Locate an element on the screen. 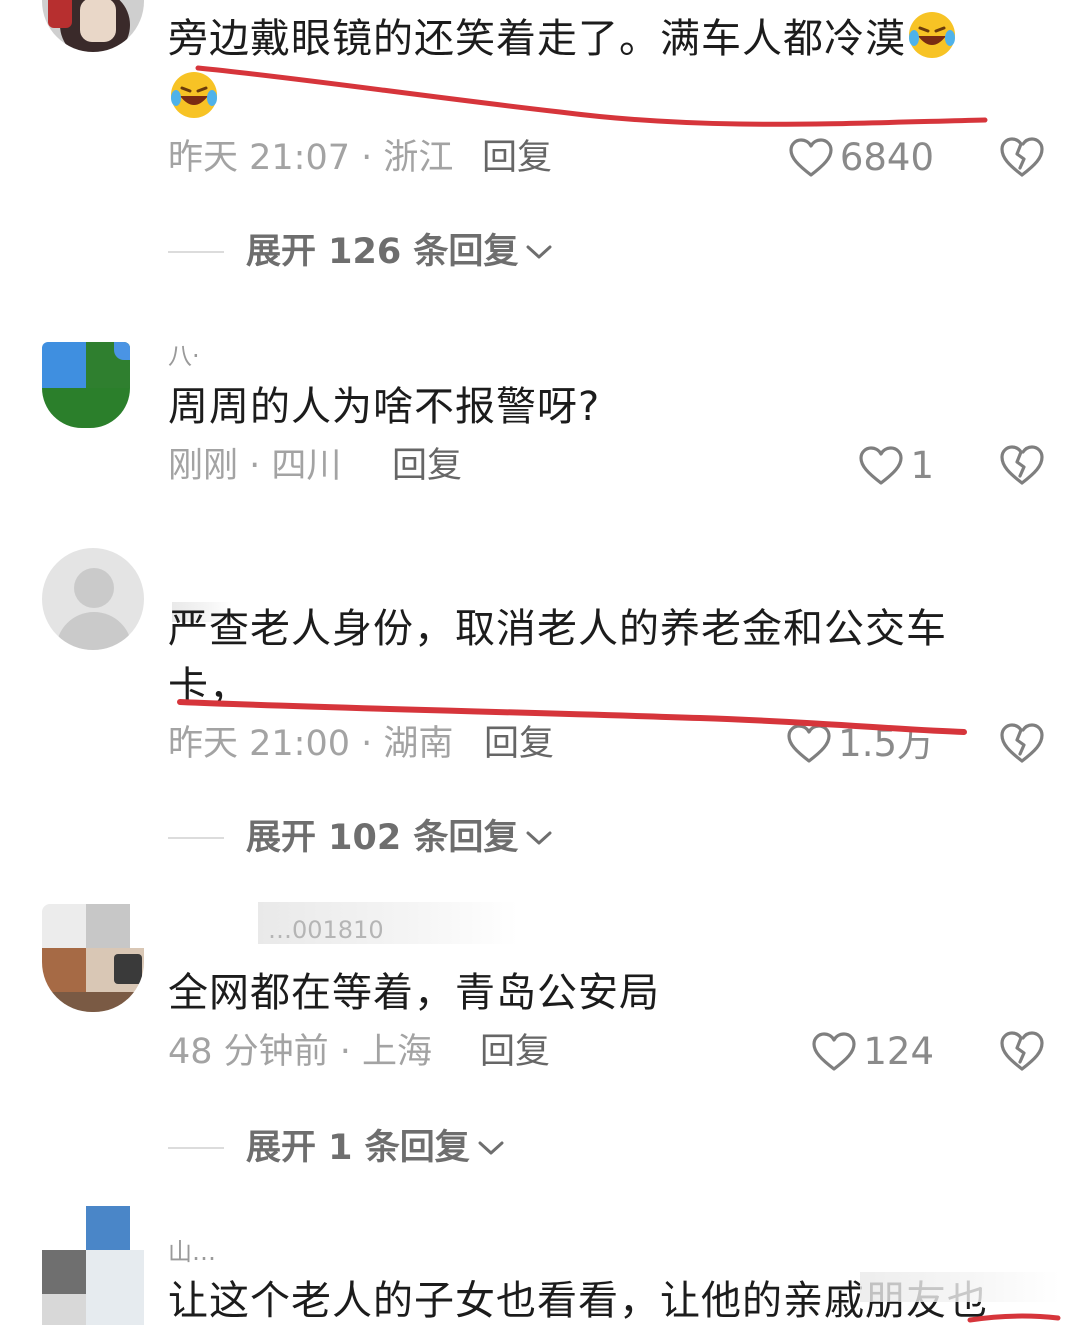 The image size is (1080, 1330). comment-text: 周周的人为啥不报警呀? is located at coordinates (384, 407).